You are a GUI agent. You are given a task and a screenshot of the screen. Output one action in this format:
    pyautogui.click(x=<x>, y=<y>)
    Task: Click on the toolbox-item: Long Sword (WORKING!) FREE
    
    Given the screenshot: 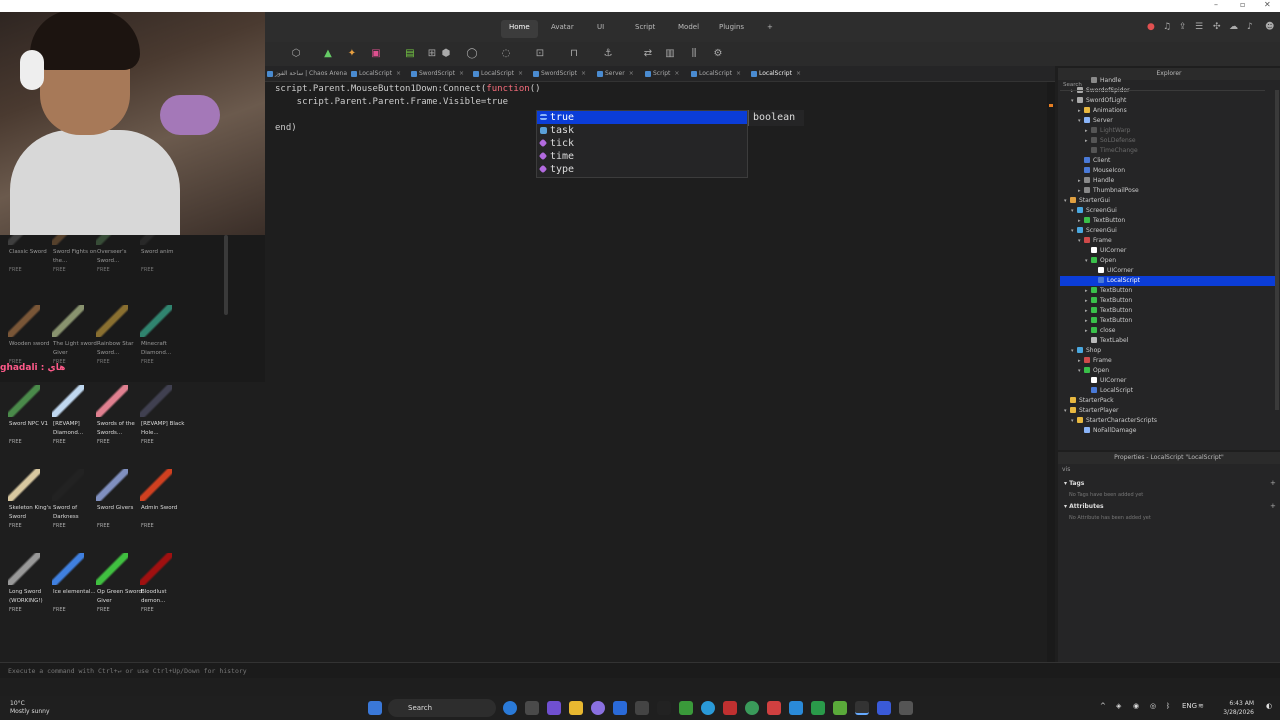 What is the action you would take?
    pyautogui.click(x=24, y=595)
    